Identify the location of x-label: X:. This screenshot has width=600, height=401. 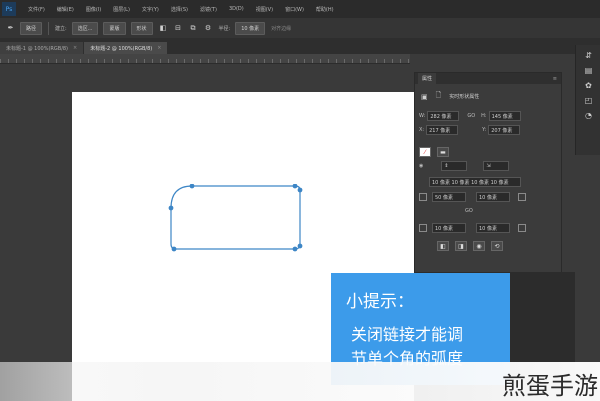
(422, 130).